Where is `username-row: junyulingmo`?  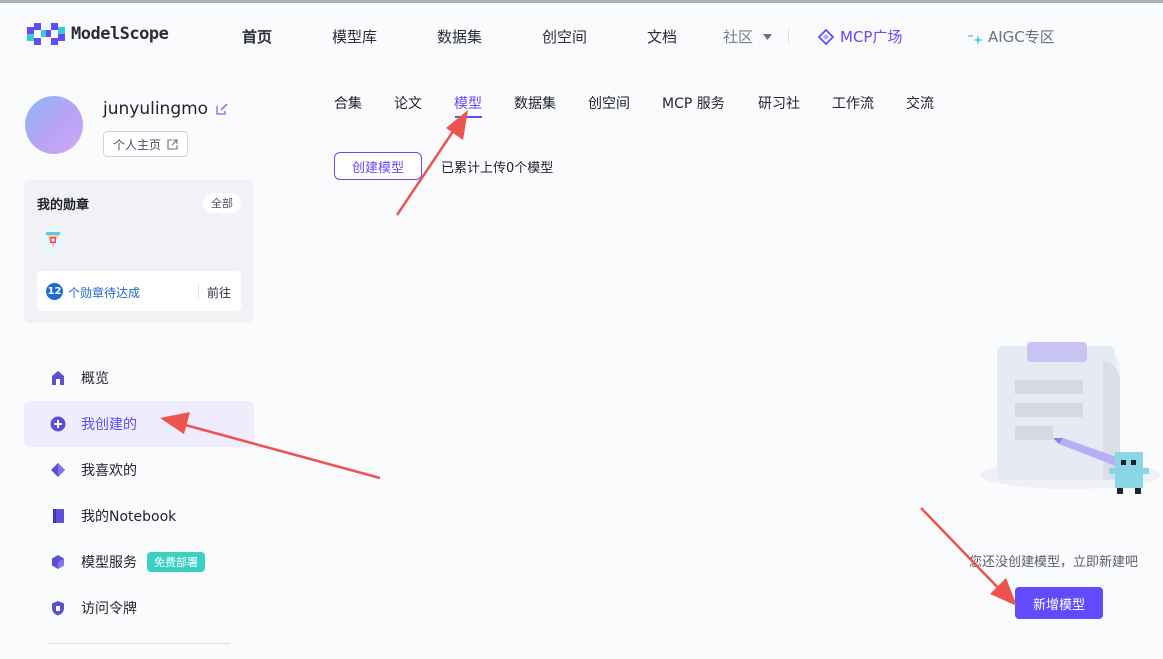 username-row: junyulingmo is located at coordinates (165, 109).